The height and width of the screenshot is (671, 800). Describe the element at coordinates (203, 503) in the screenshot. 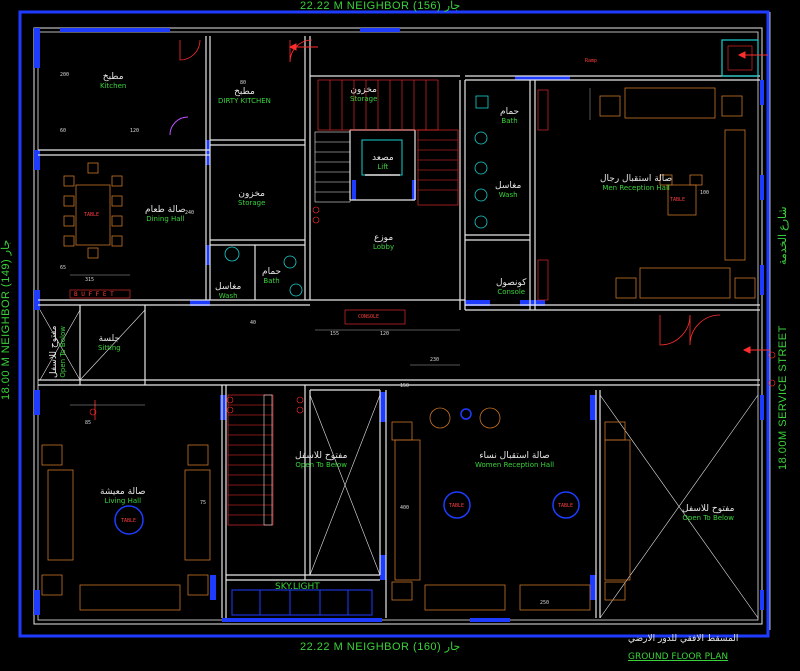

I see `dim-label: 75` at that location.